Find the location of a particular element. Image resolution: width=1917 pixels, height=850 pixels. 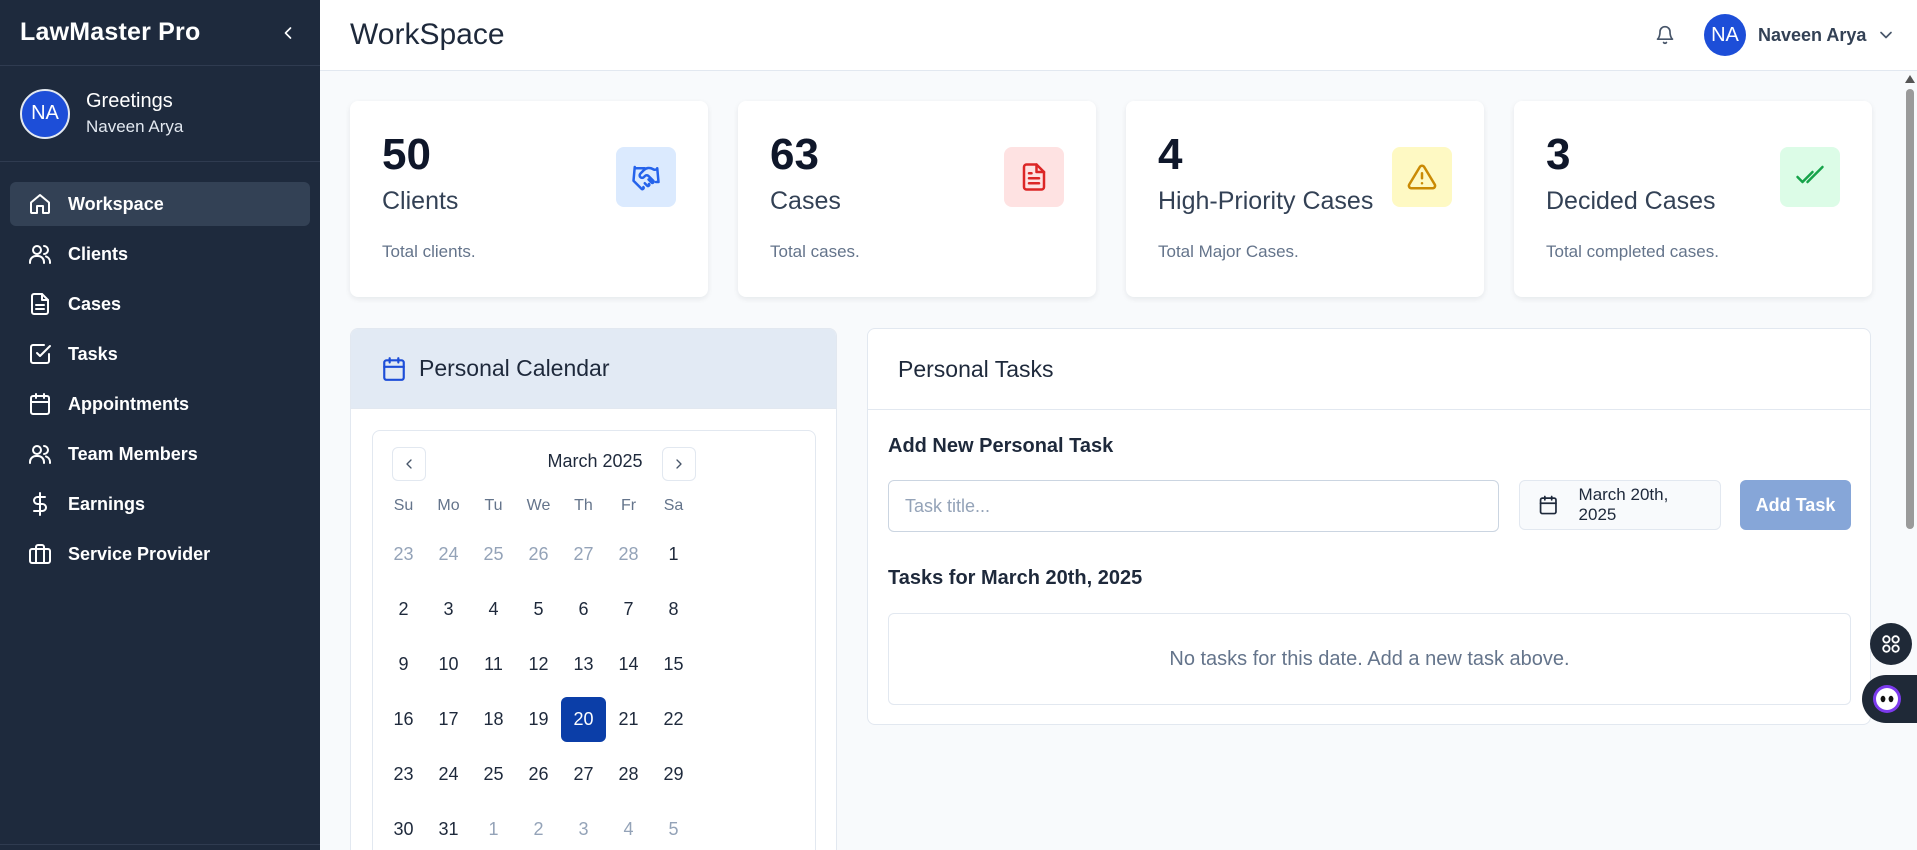

calendar-month-label: March 2025 is located at coordinates (595, 461).